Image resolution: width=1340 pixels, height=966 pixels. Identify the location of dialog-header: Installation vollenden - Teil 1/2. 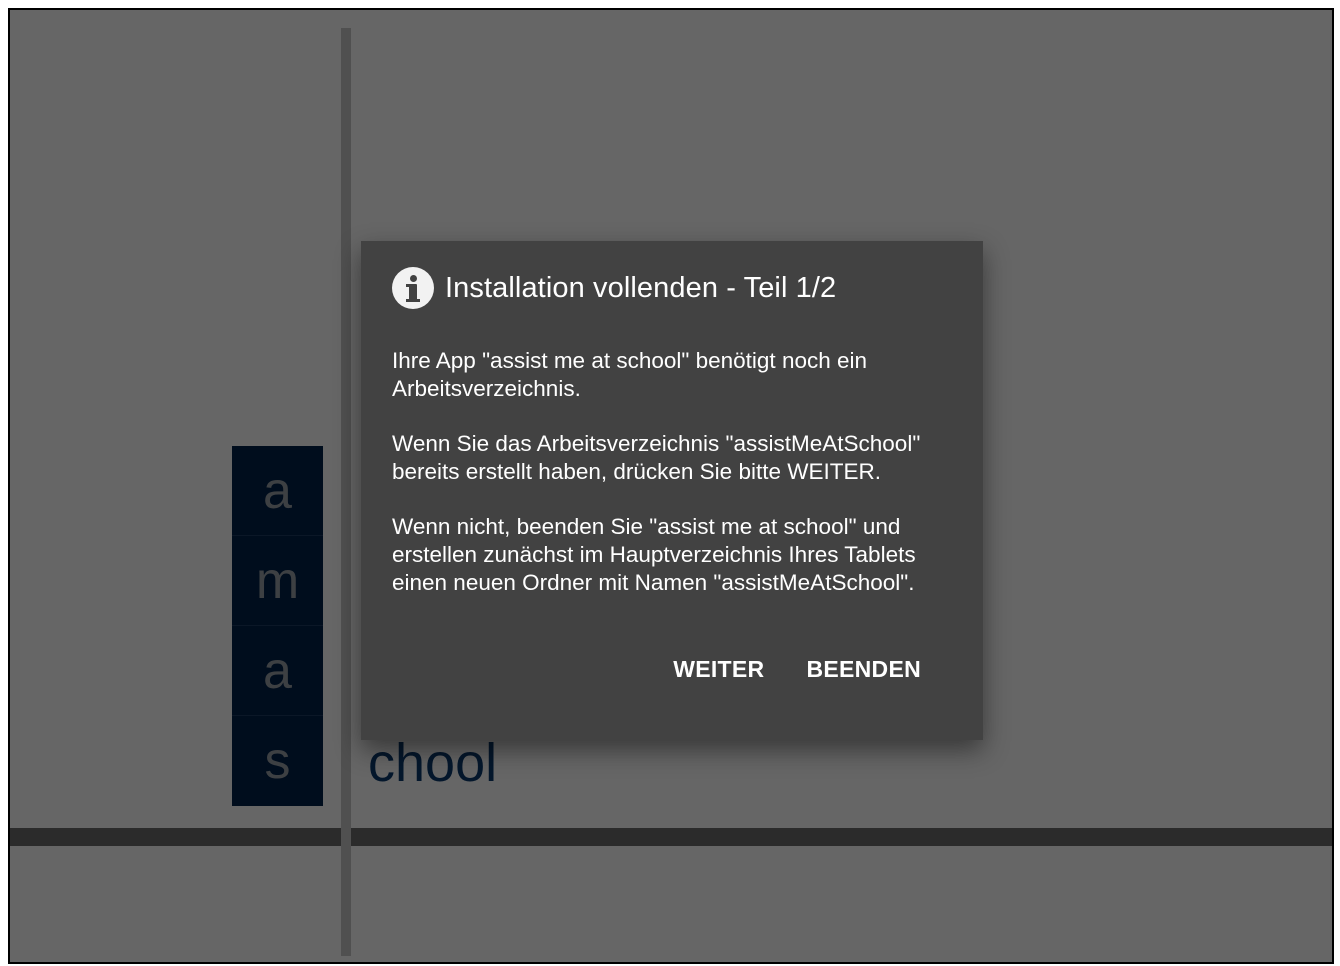
(614, 288).